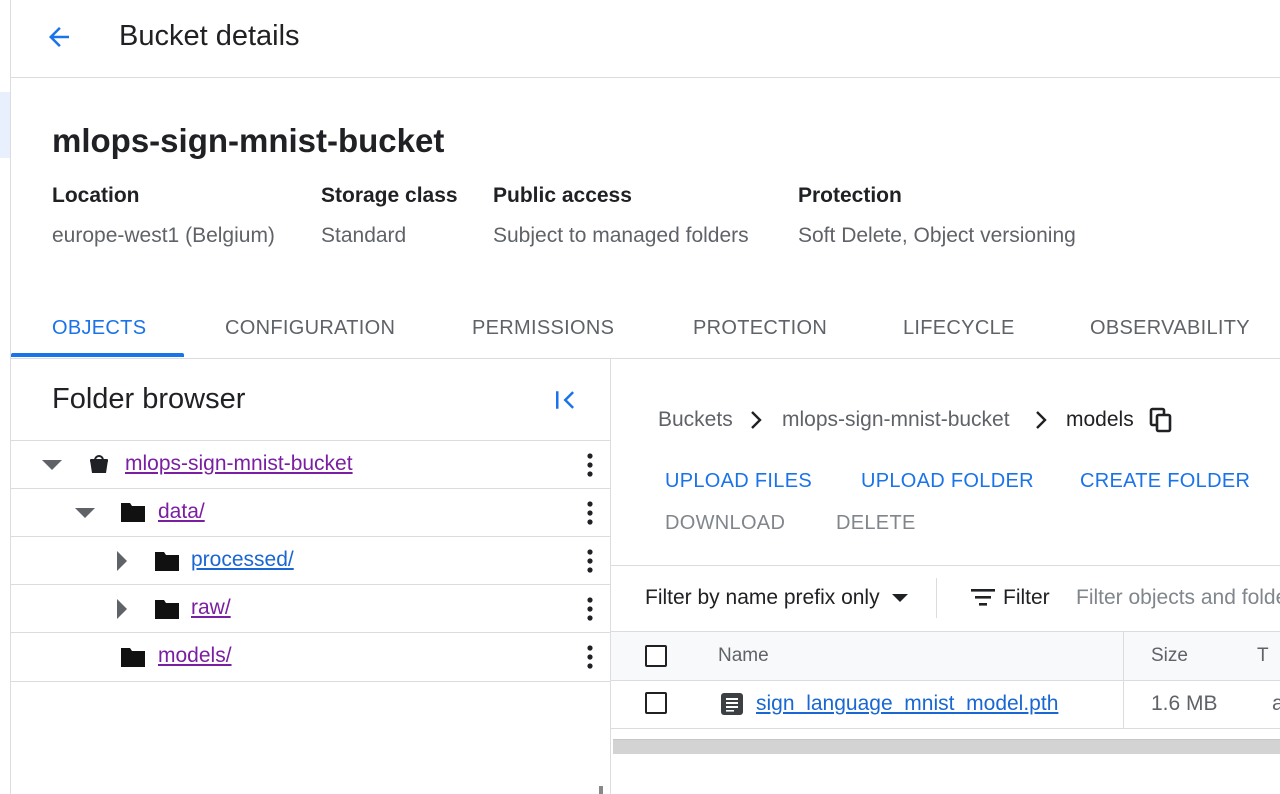 The image size is (1280, 794). What do you see at coordinates (5, 125) in the screenshot?
I see `left-rail-active-indicator` at bounding box center [5, 125].